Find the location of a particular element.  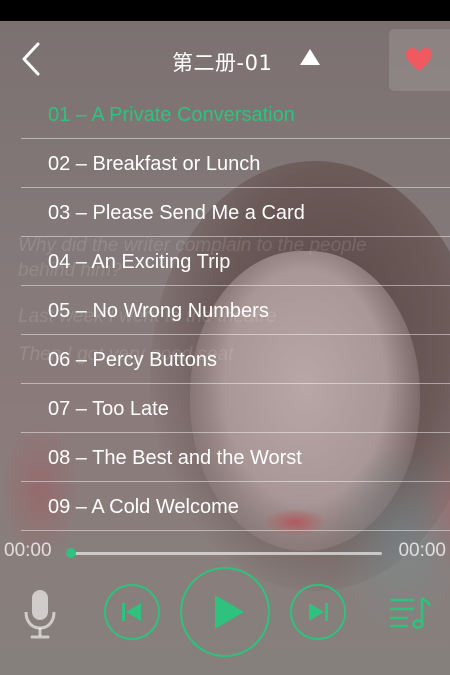

skip-next-icon is located at coordinates (318, 612).